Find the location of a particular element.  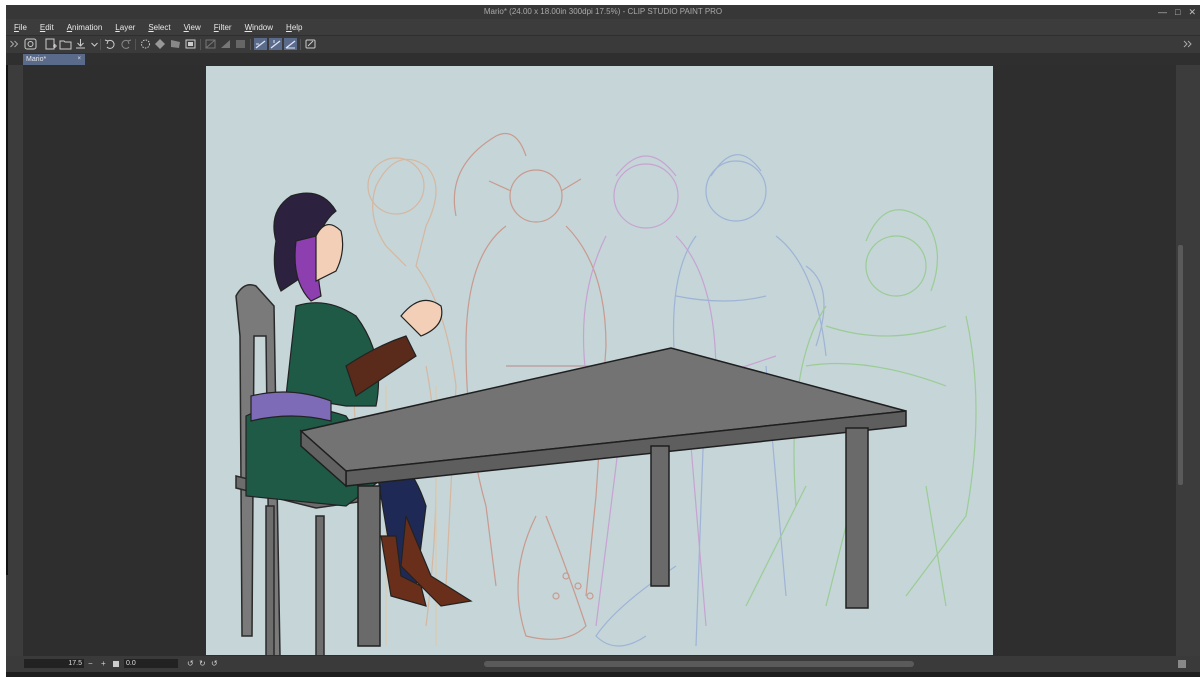

close-icon: ✕ is located at coordinates (1192, 12).